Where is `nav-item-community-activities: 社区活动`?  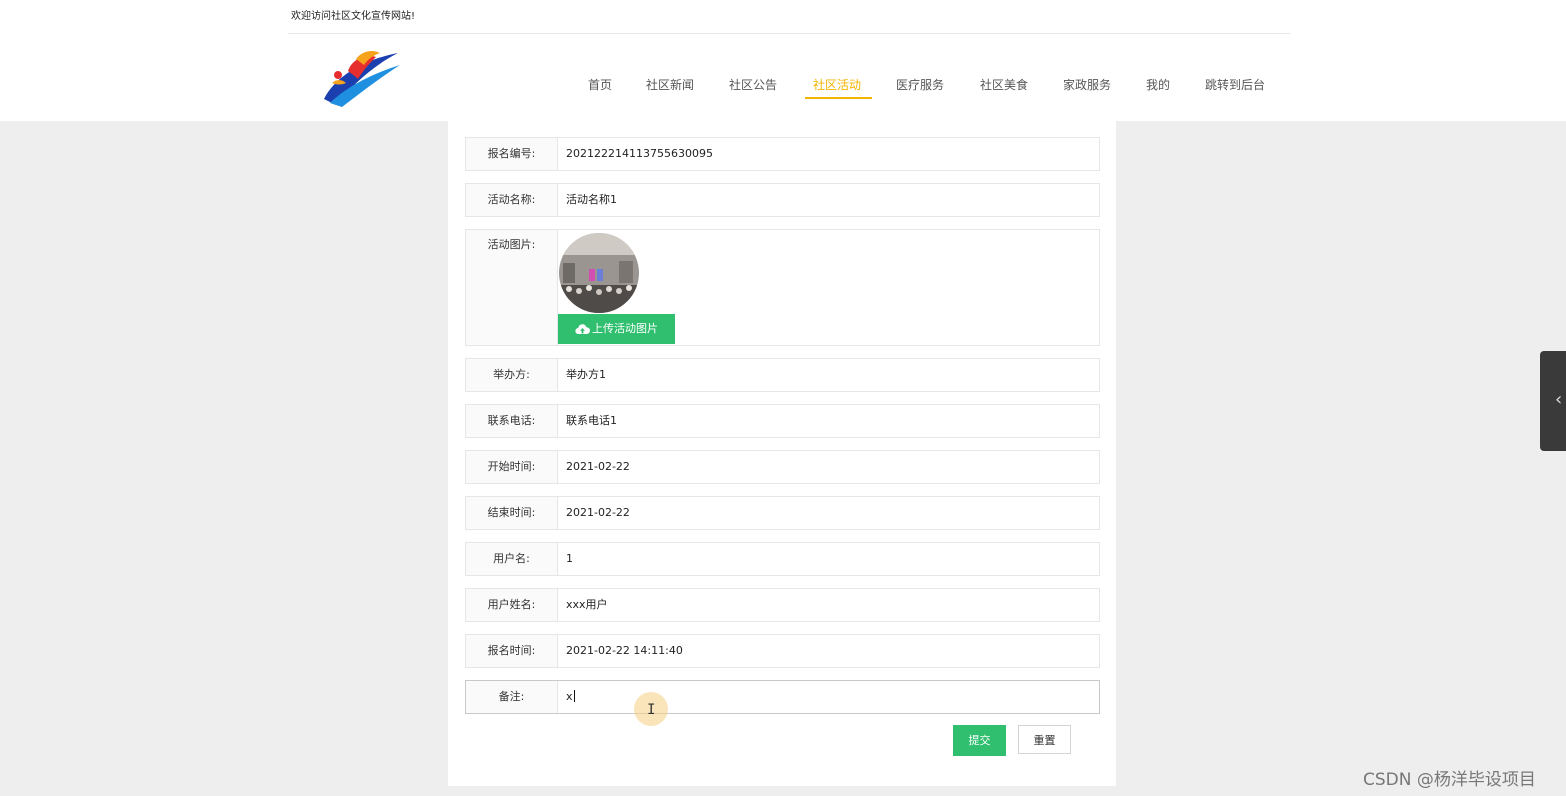
nav-item-community-activities: 社区活动 is located at coordinates (837, 84).